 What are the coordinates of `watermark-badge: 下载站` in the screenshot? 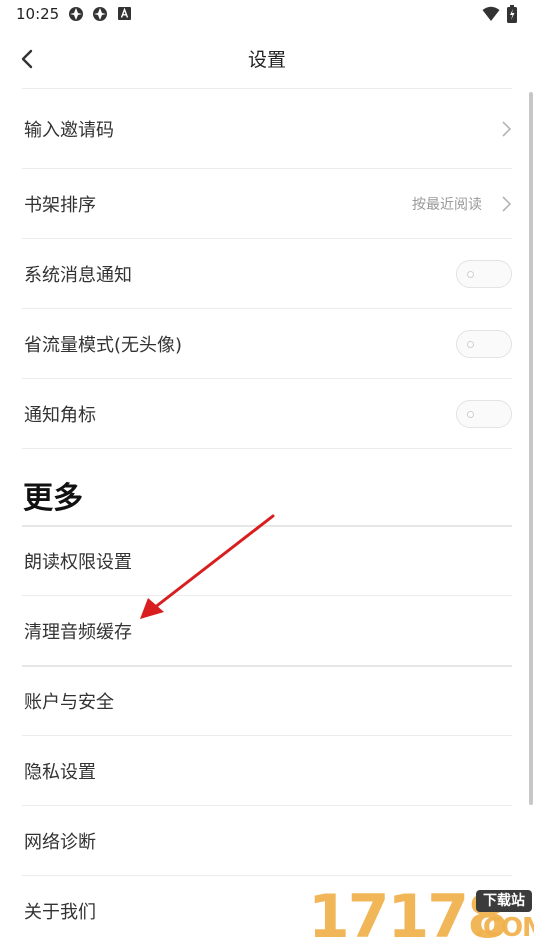 It's located at (504, 901).